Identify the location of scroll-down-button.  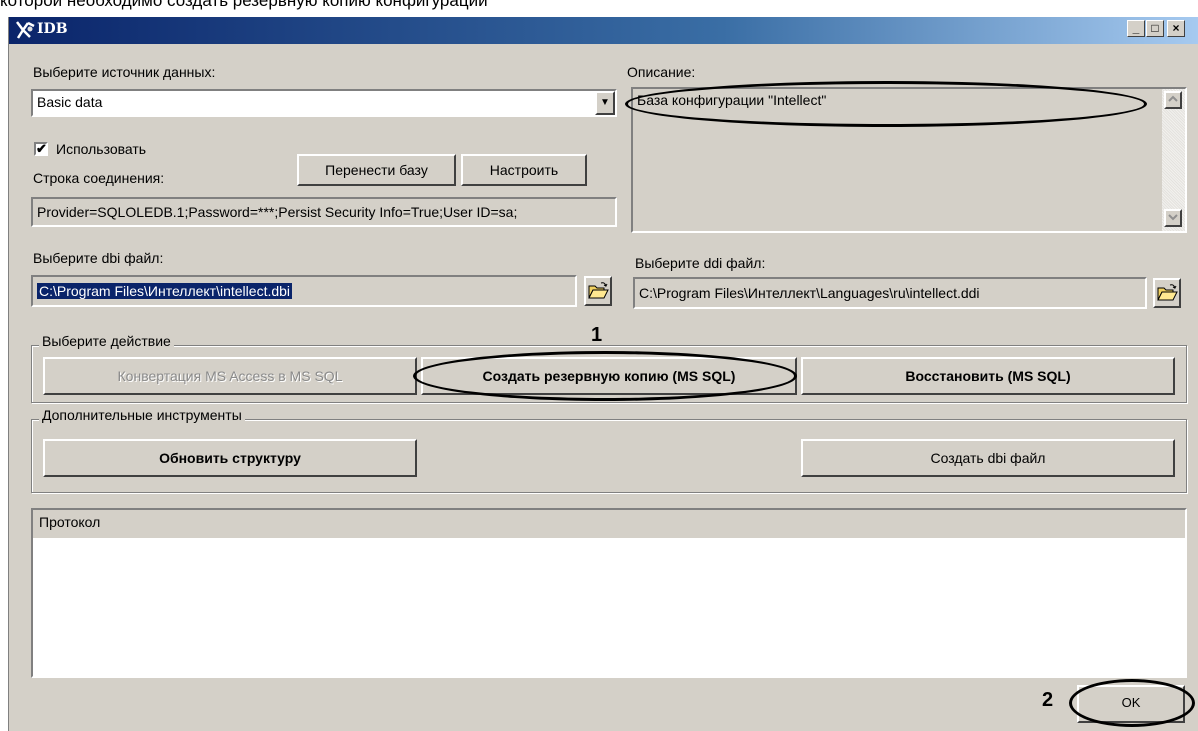
(1173, 218).